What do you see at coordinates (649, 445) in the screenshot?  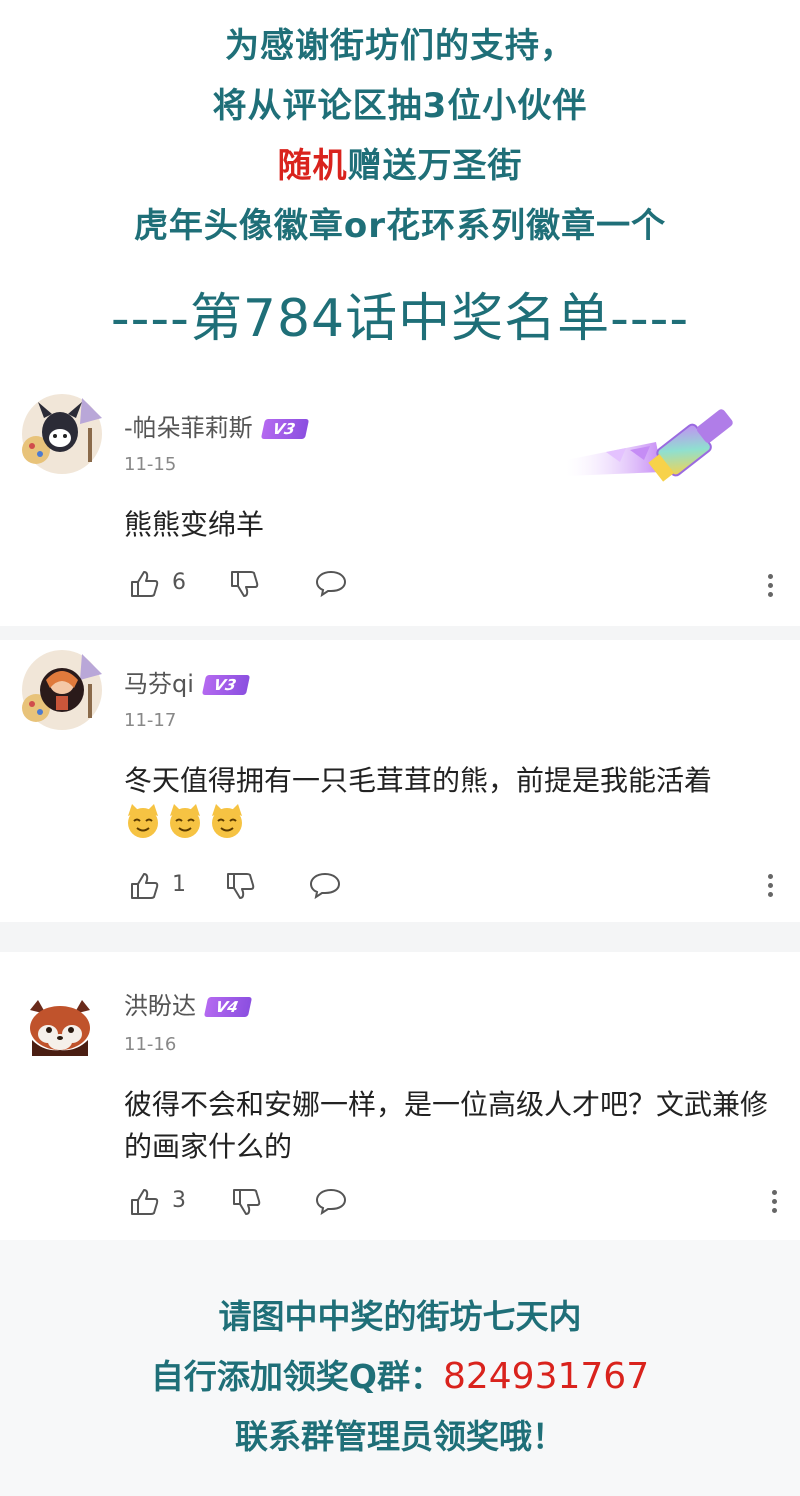 I see `brush-decoration` at bounding box center [649, 445].